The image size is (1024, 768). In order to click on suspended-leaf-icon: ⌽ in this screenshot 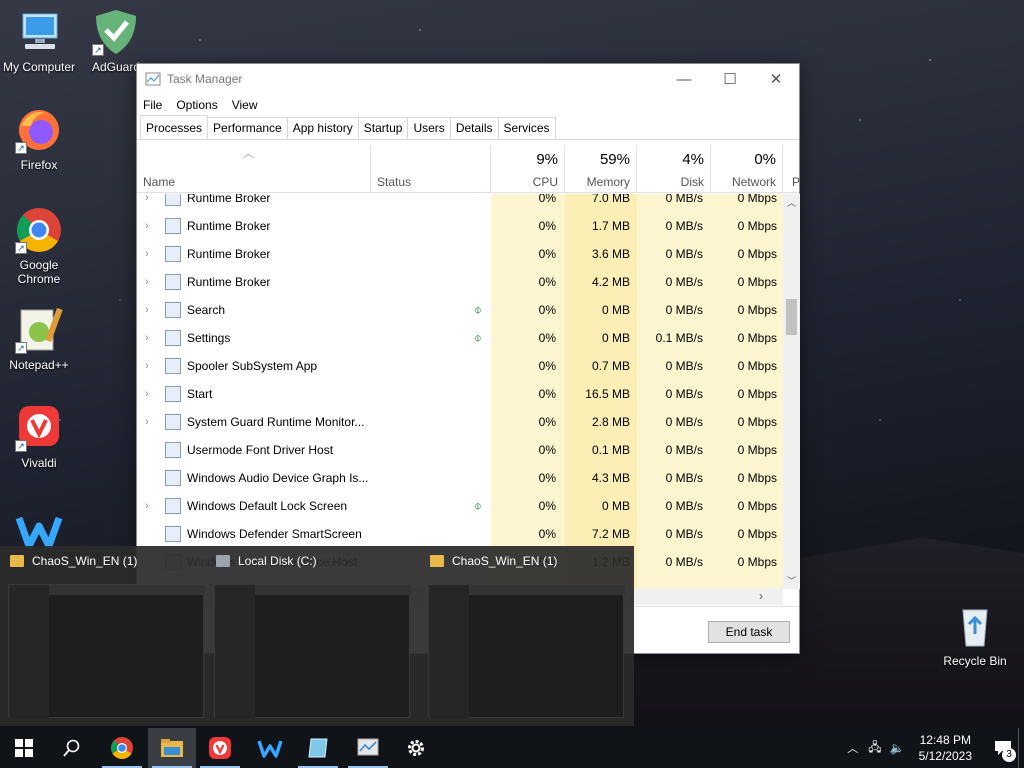, I will do `click(478, 309)`.